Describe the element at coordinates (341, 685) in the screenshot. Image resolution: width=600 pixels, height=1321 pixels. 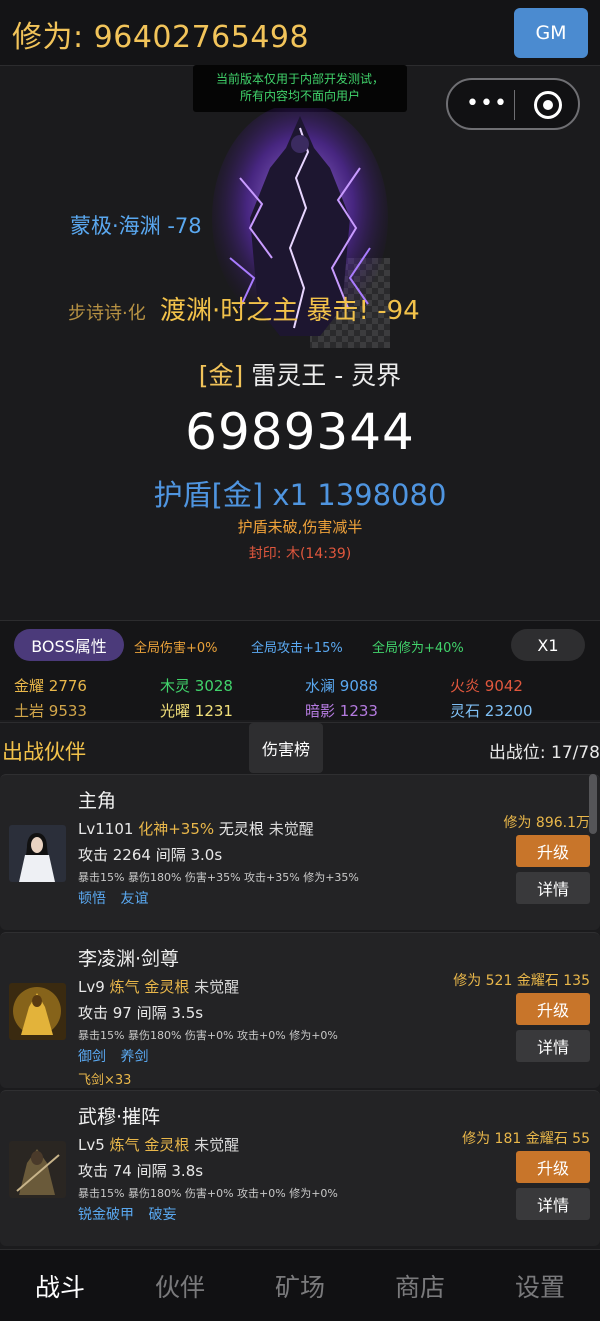
I see `resource-item: 水澜 9088` at that location.